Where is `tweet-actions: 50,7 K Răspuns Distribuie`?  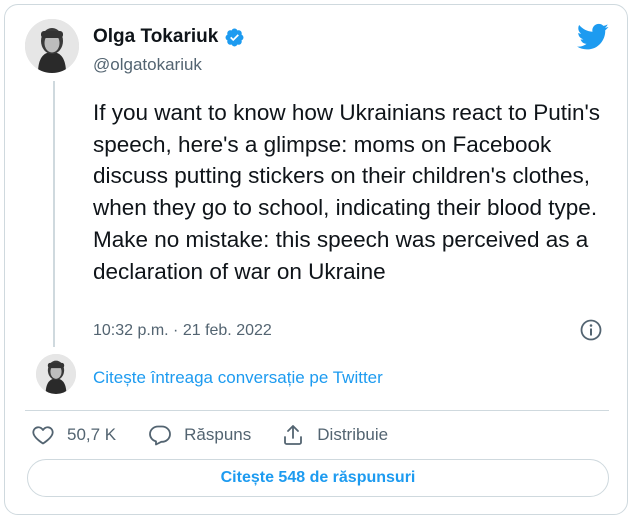 tweet-actions: 50,7 K Răspuns Distribuie is located at coordinates (209, 435).